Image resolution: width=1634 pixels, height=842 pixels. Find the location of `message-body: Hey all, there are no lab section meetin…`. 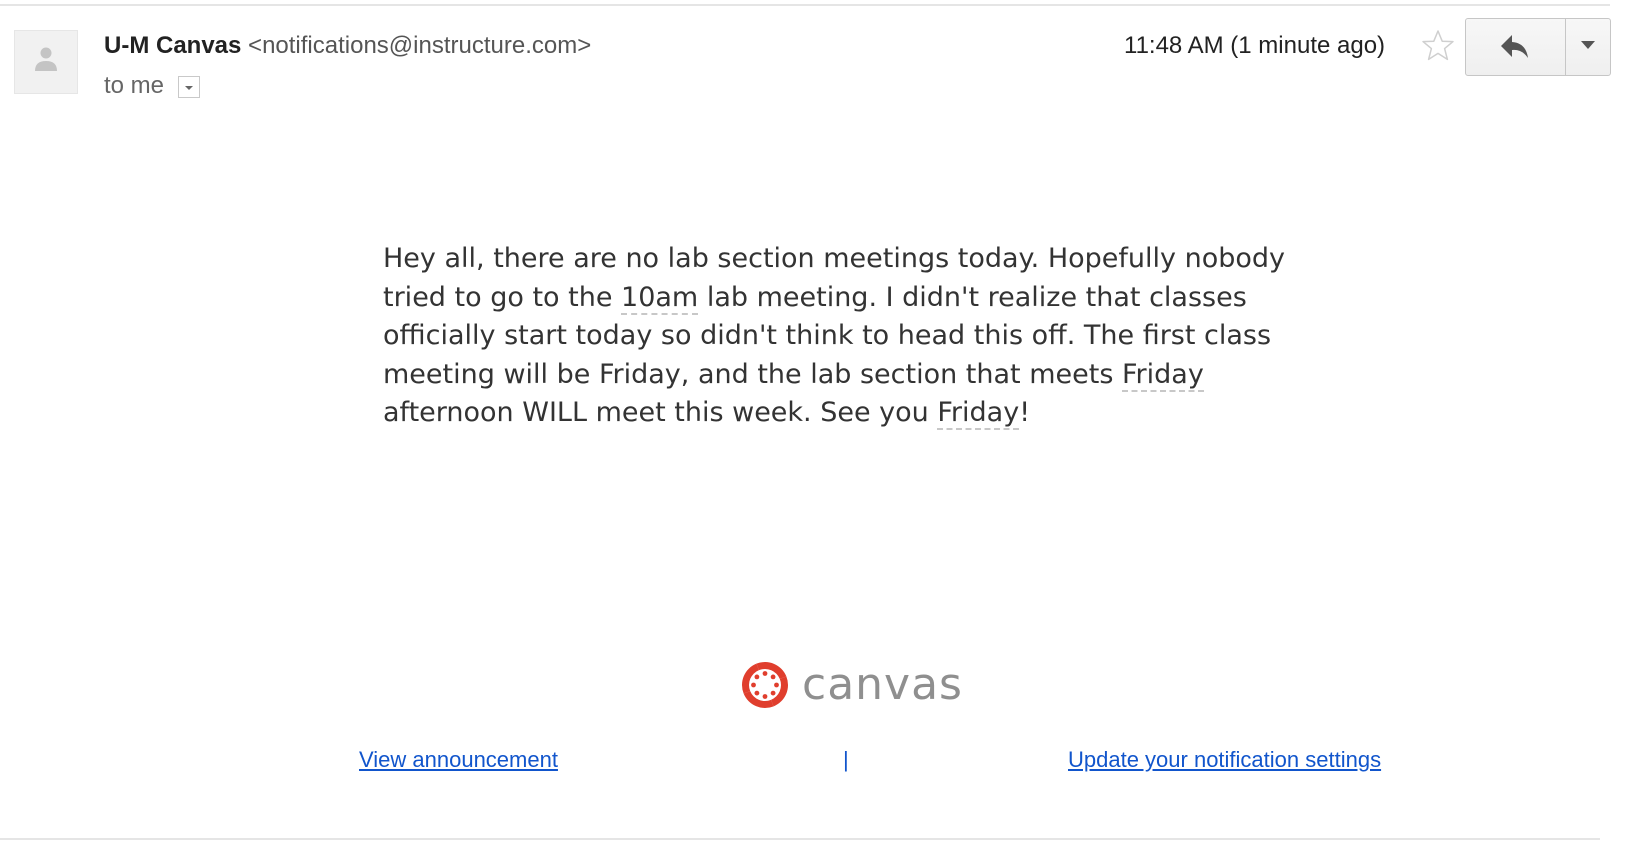

message-body: Hey all, there are no lab section meetin… is located at coordinates (843, 336).